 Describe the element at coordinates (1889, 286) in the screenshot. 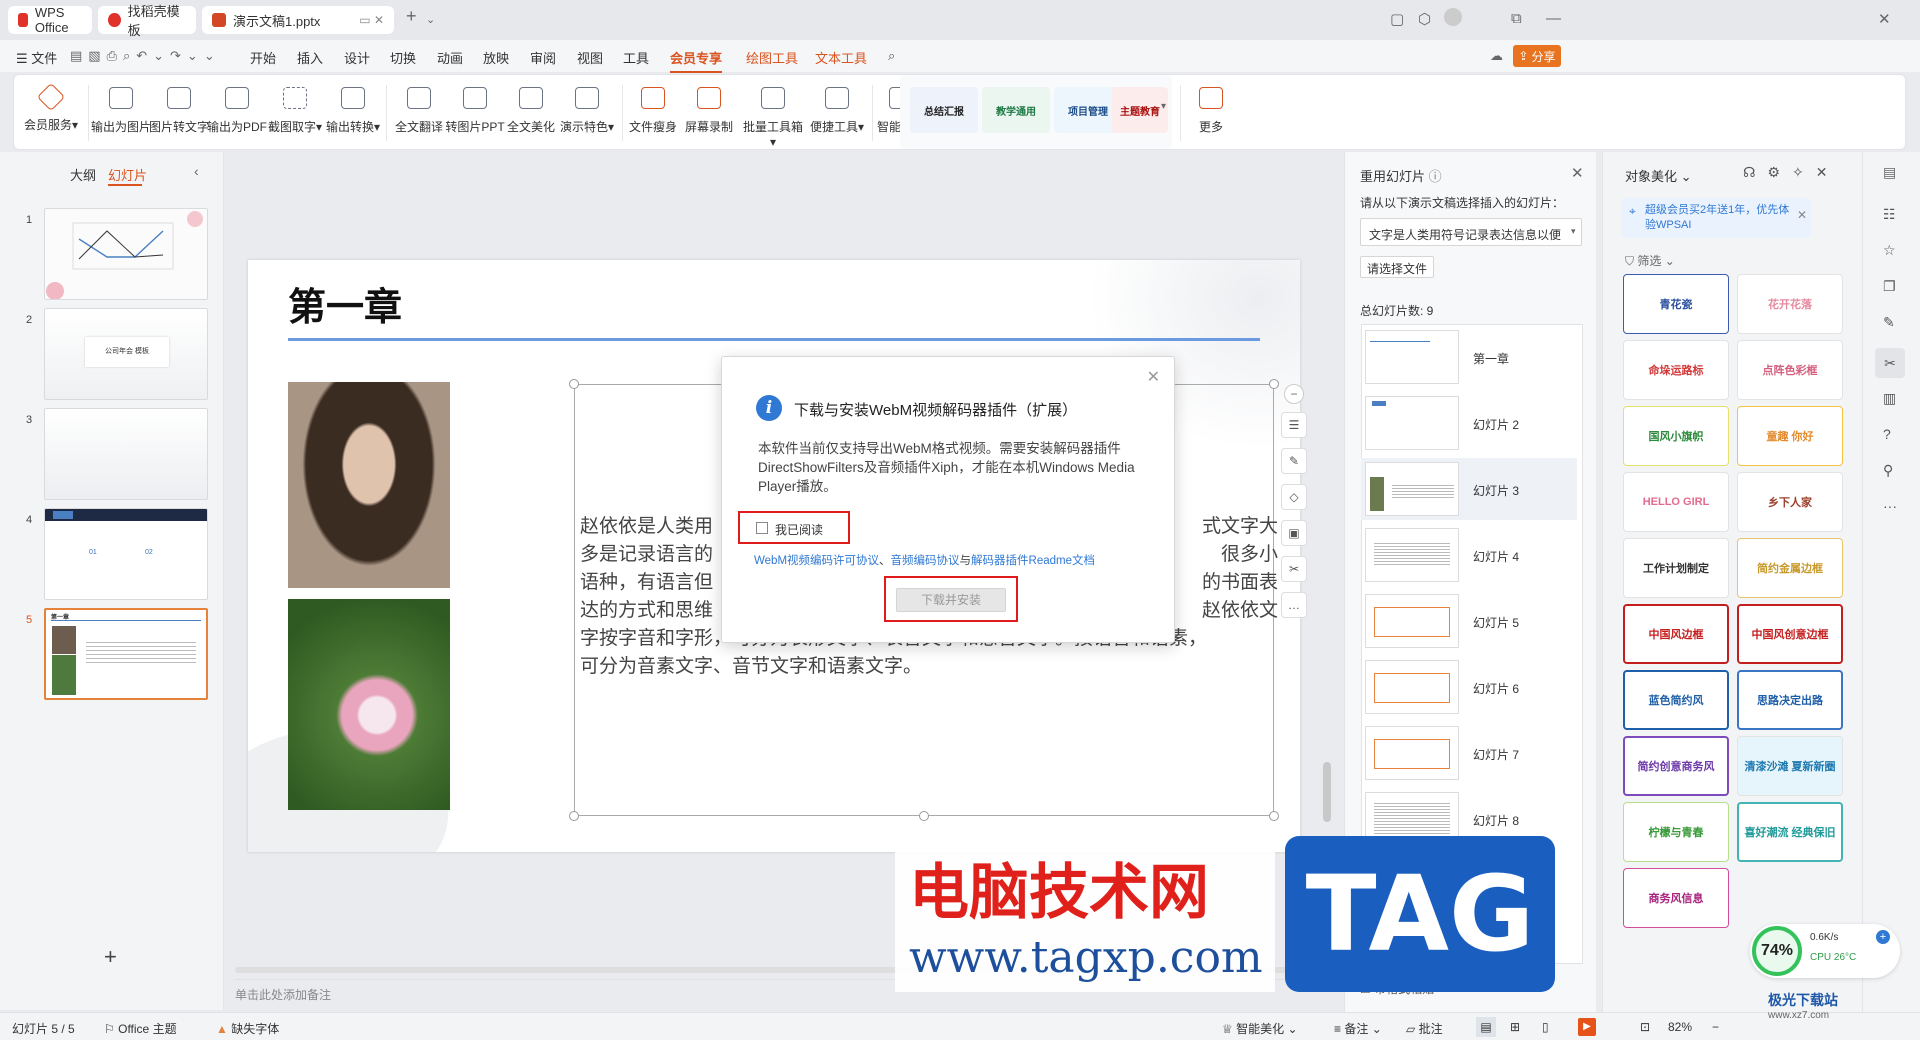

I see `copy-icon: ❐` at that location.